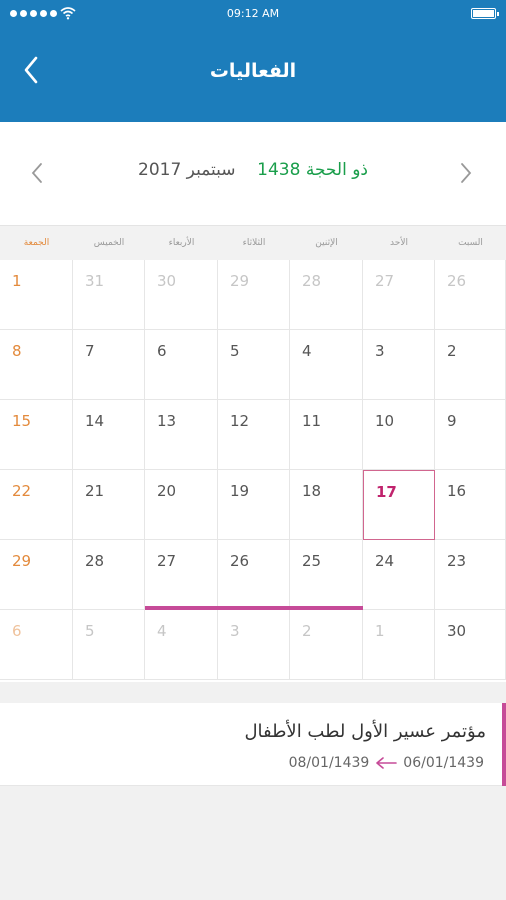 The width and height of the screenshot is (506, 900). Describe the element at coordinates (17, 351) in the screenshot. I see `day-number: 8` at that location.